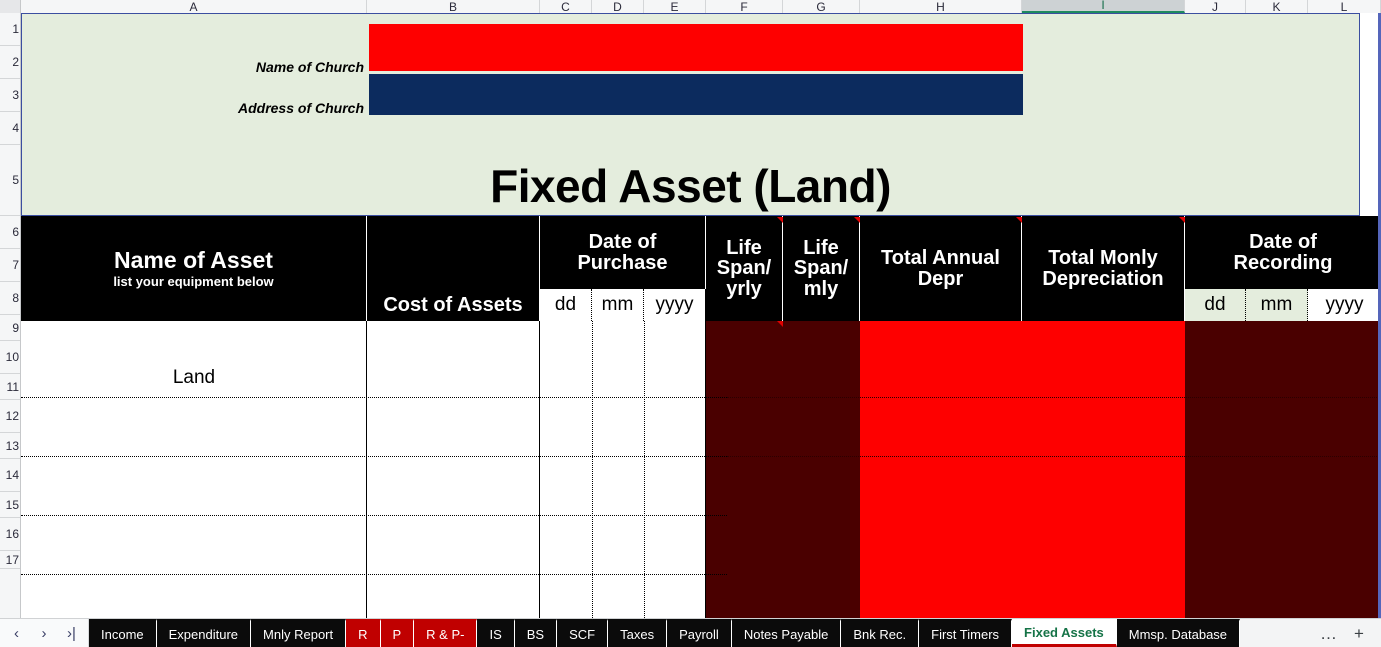 The image size is (1381, 647). Describe the element at coordinates (10, 357) in the screenshot. I see `row-header-10: 10` at that location.